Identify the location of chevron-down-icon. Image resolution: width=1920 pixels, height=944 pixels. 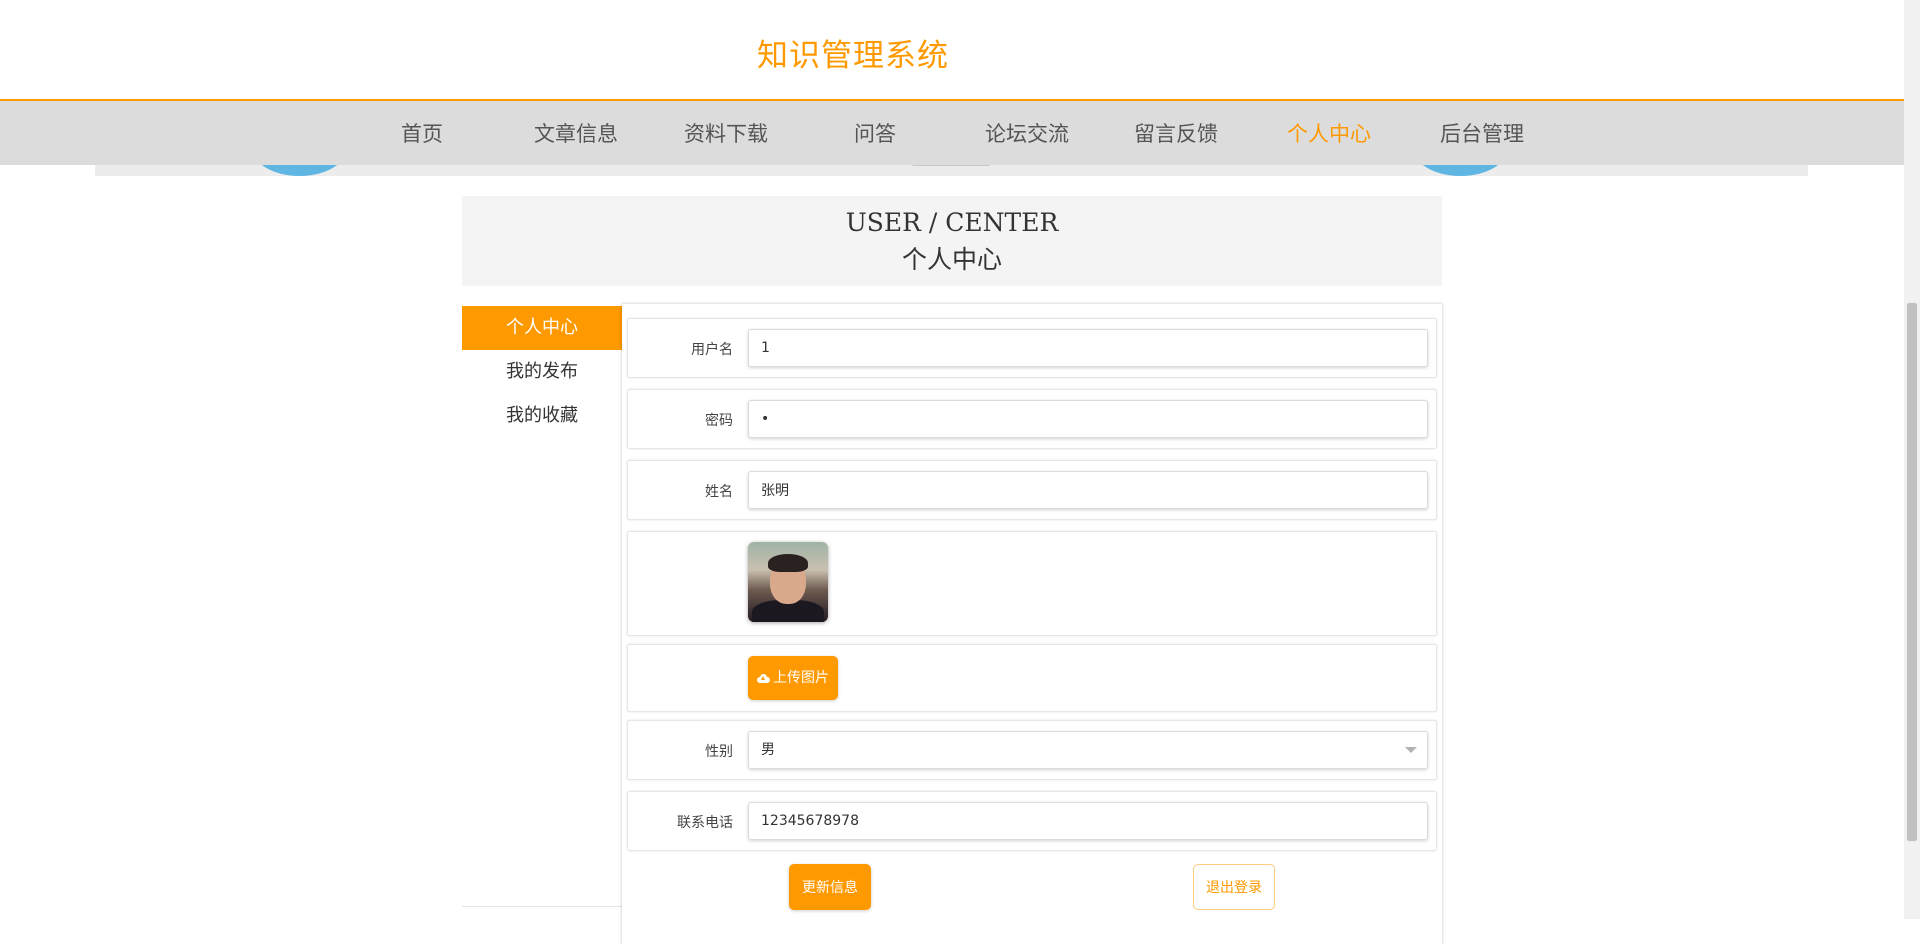
(1411, 750).